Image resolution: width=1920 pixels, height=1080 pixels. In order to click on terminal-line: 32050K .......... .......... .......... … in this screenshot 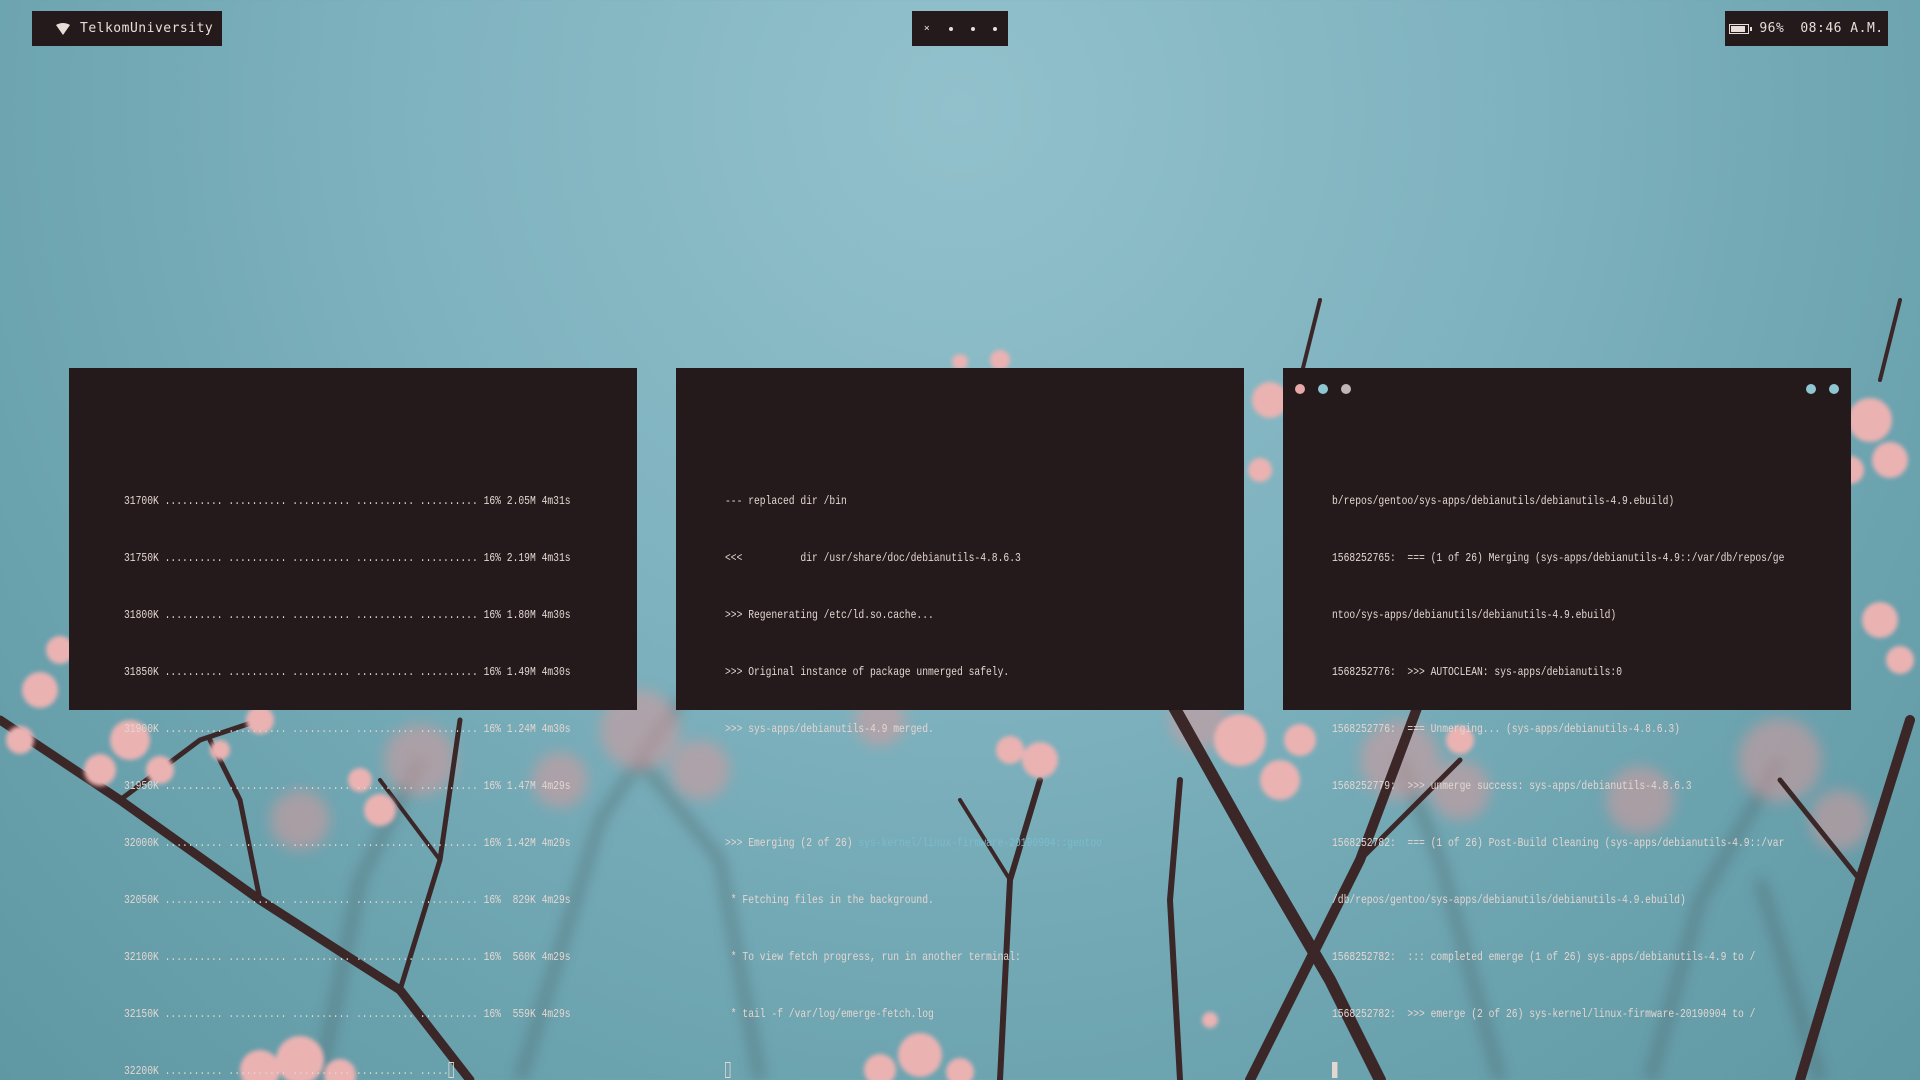, I will do `click(347, 900)`.